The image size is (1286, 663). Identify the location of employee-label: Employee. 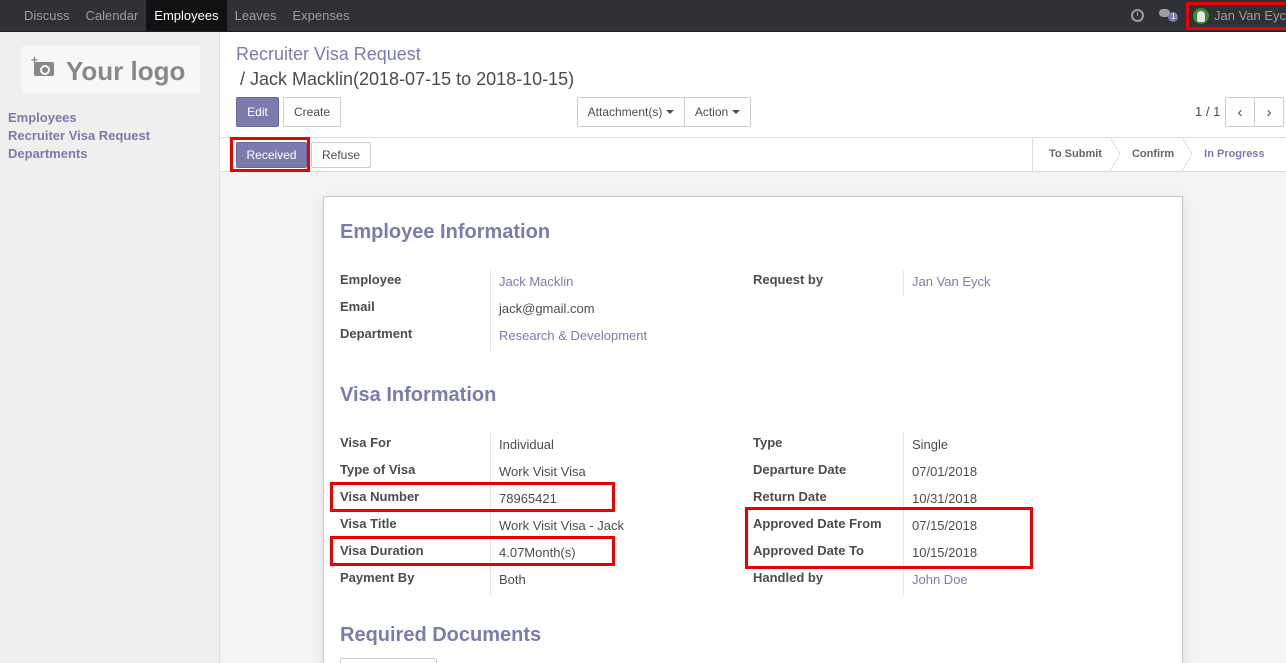
(371, 279).